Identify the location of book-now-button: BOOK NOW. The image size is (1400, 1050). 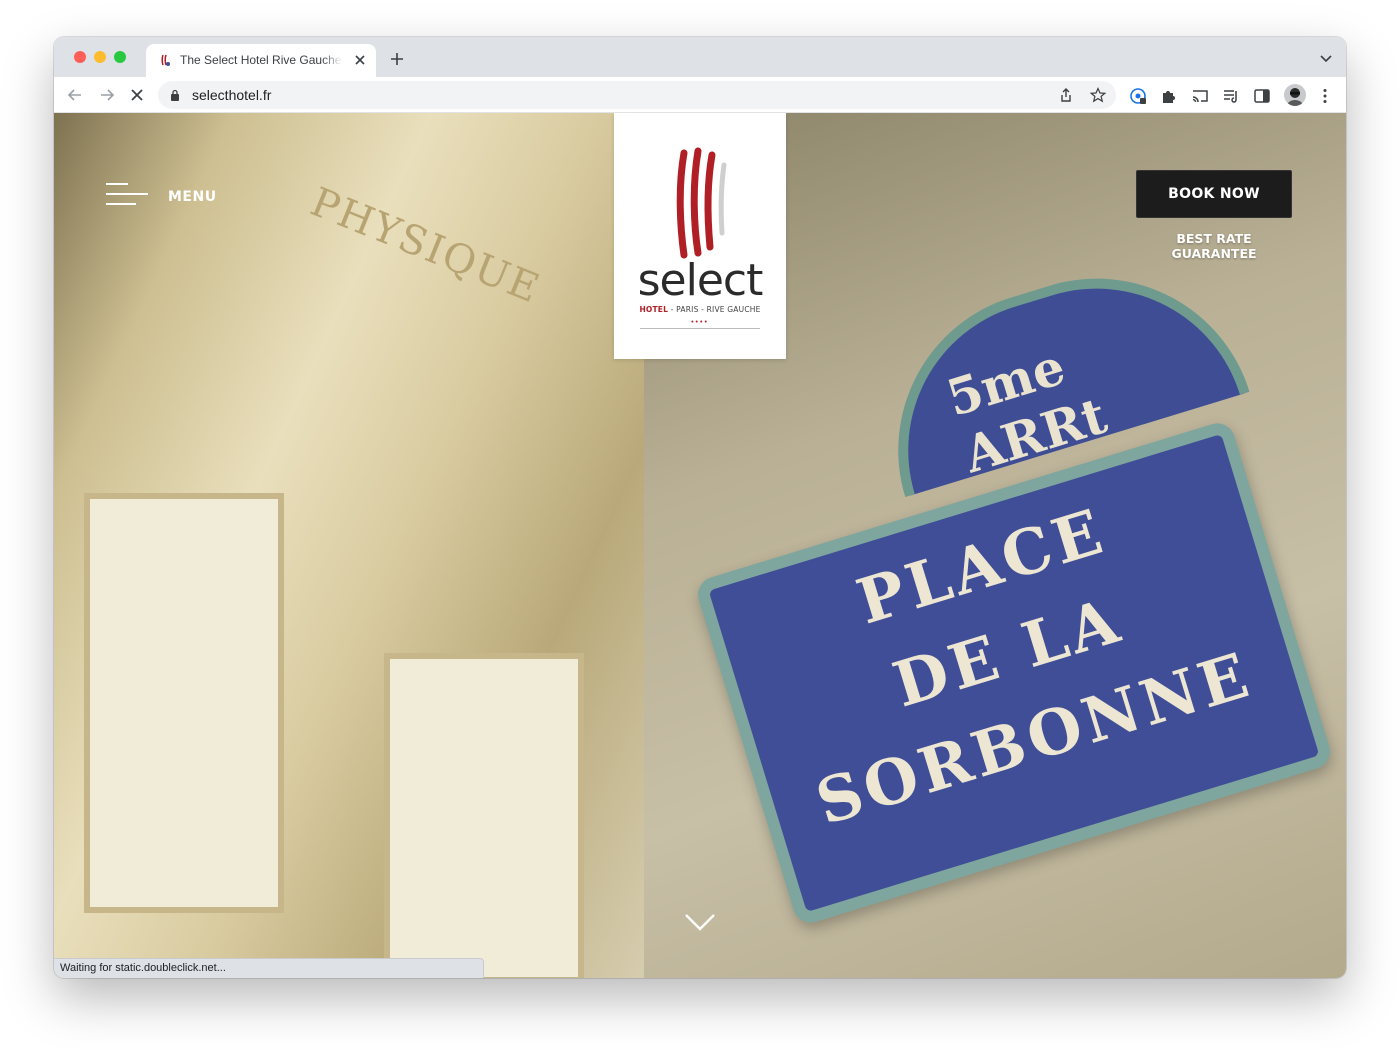
(1214, 194).